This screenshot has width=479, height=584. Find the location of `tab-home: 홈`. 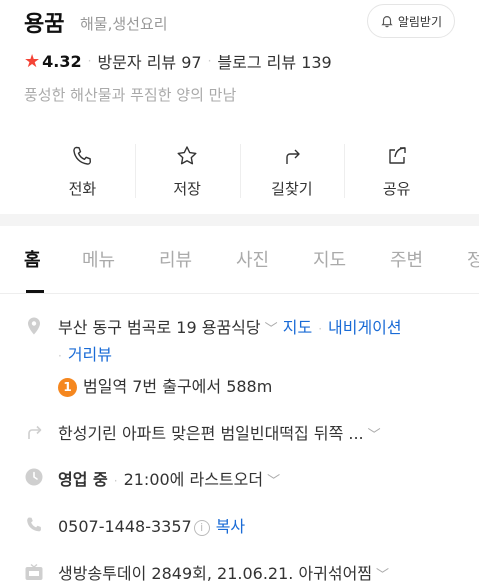

tab-home: 홈 is located at coordinates (32, 259).